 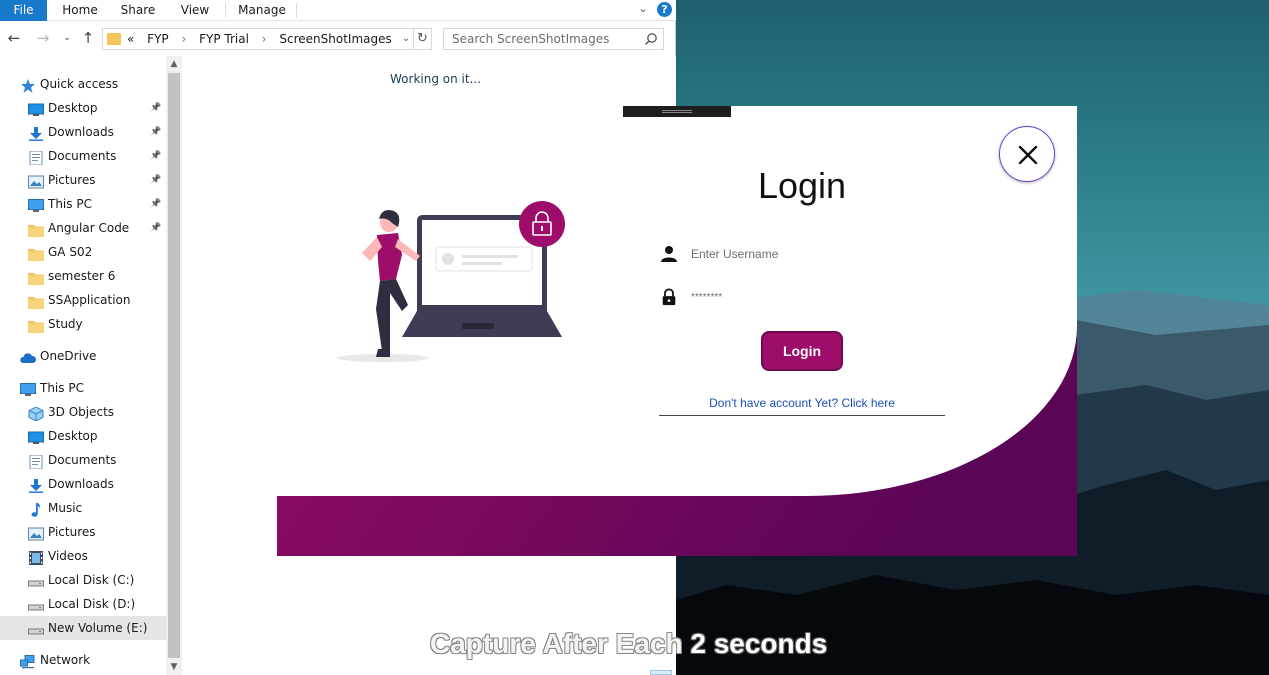 I want to click on sidebar-item-network: Network, so click(x=83, y=660).